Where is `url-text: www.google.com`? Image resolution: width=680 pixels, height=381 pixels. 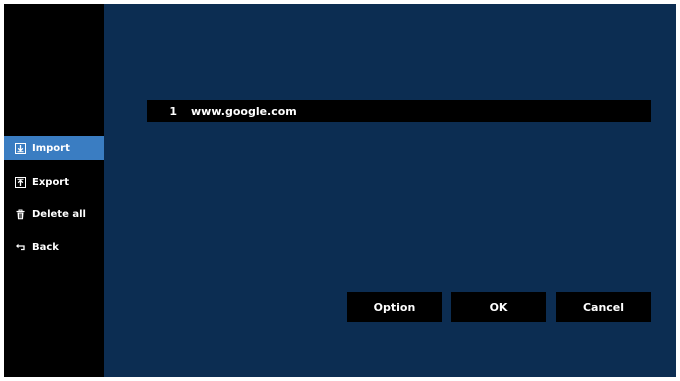
url-text: www.google.com is located at coordinates (244, 111).